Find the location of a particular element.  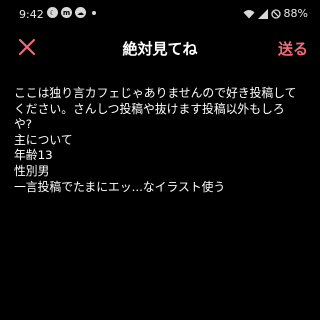

battery-percent: 88% is located at coordinates (295, 13).